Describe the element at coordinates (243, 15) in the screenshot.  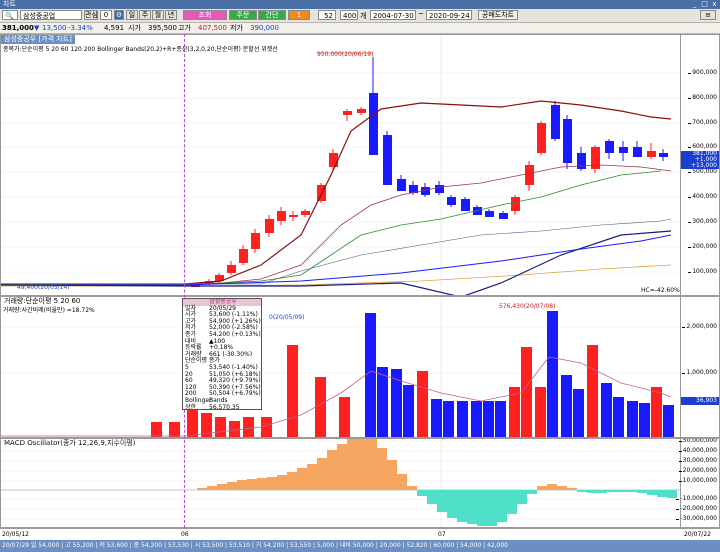
I see `order-button: 주문` at that location.